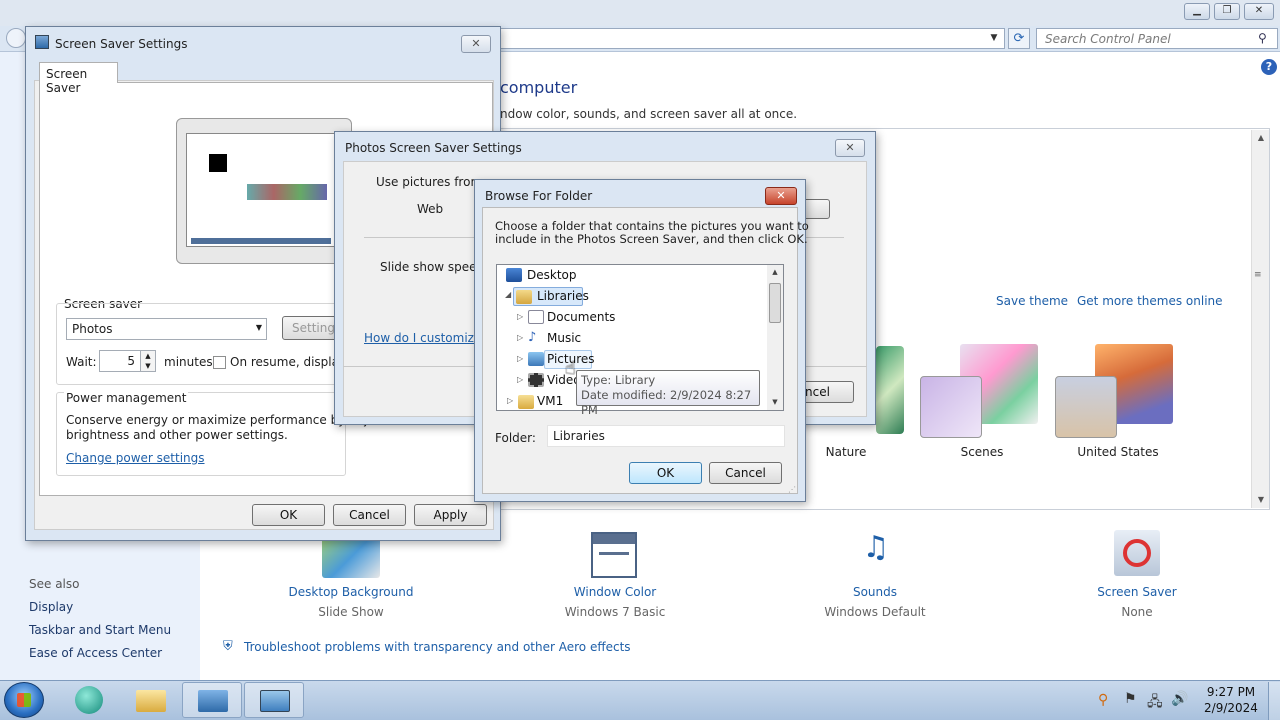 The width and height of the screenshot is (1280, 720). What do you see at coordinates (92, 329) in the screenshot?
I see `screen-saver-select-value: Photos` at bounding box center [92, 329].